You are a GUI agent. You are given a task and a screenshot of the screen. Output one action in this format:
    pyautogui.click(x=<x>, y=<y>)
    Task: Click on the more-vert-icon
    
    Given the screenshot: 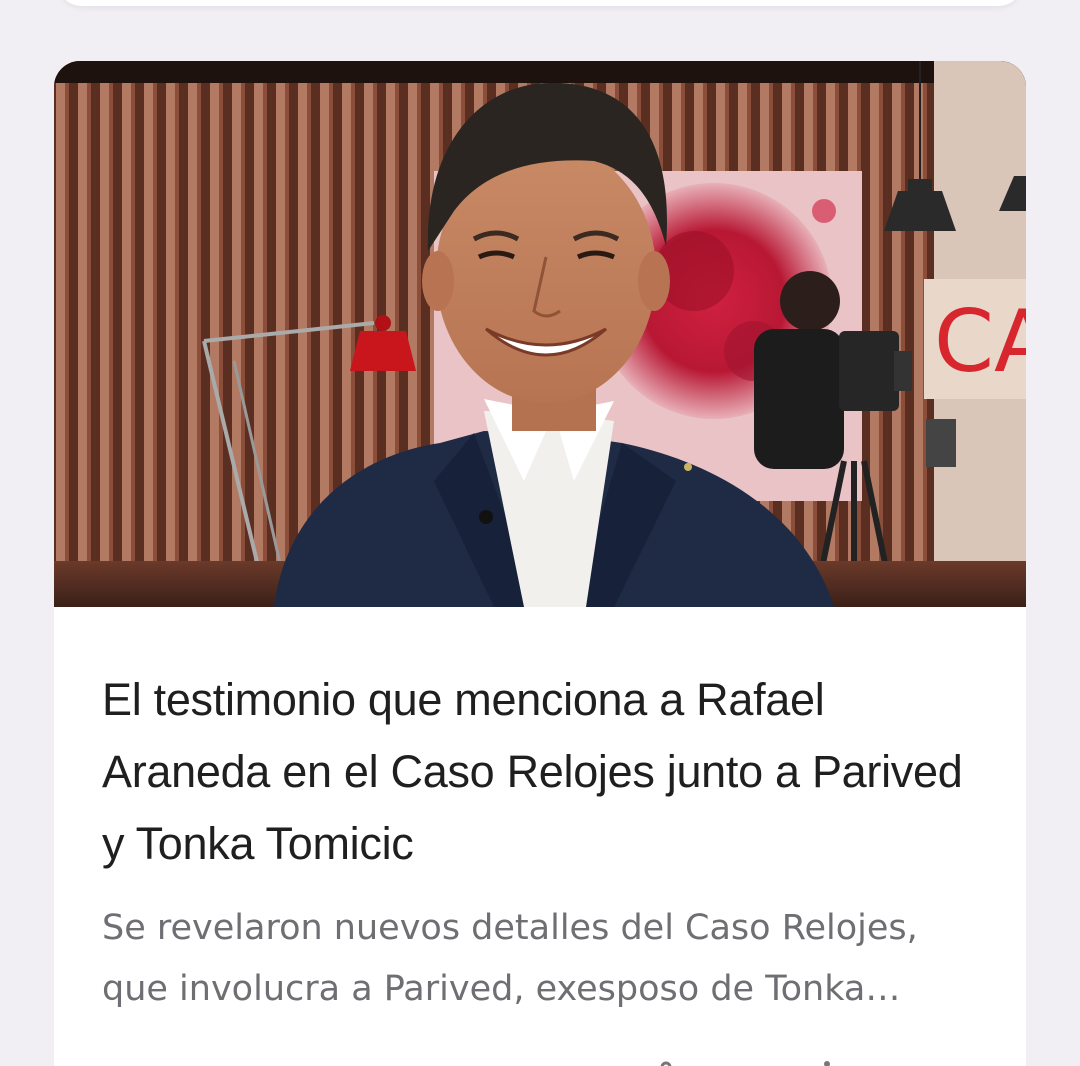 What is the action you would take?
    pyautogui.click(x=827, y=1062)
    